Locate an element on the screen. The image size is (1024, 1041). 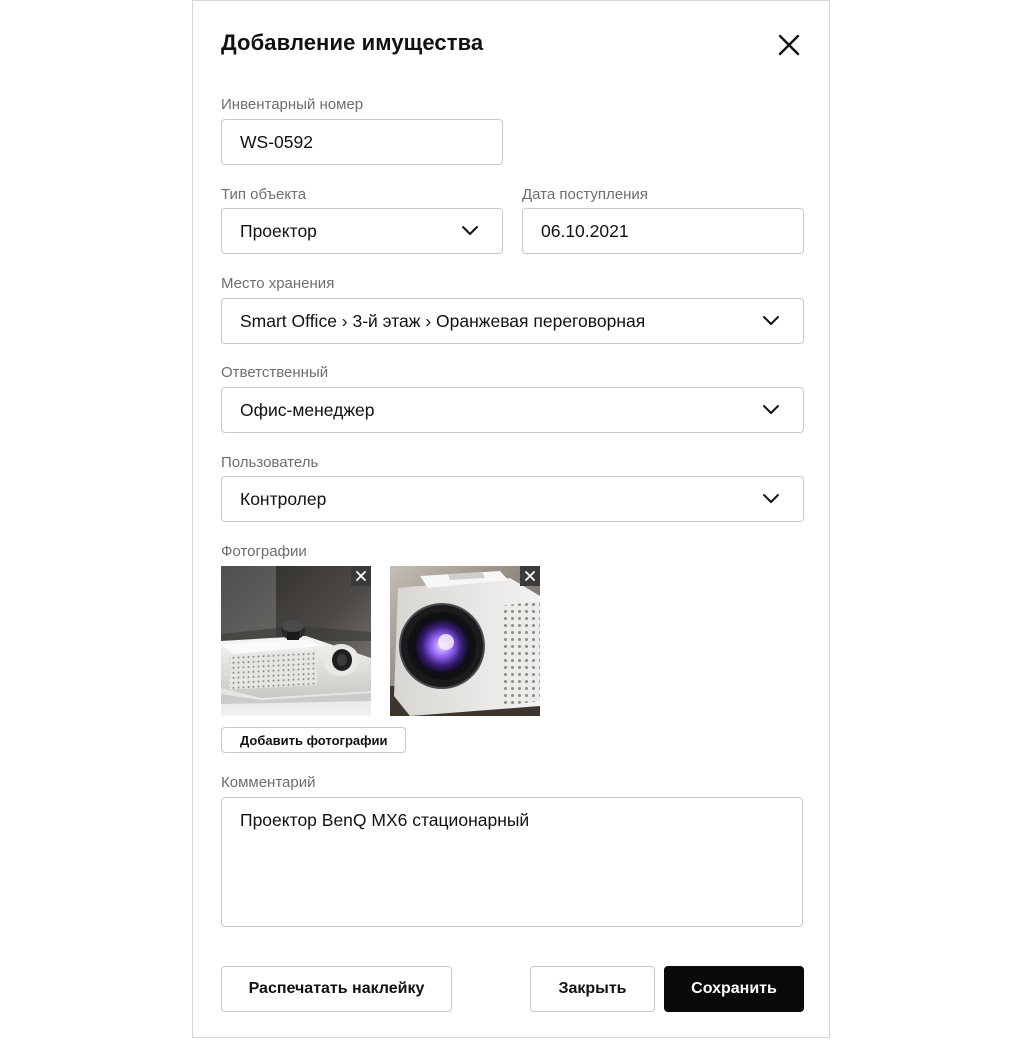
object-type-select: Проектор is located at coordinates (362, 231).